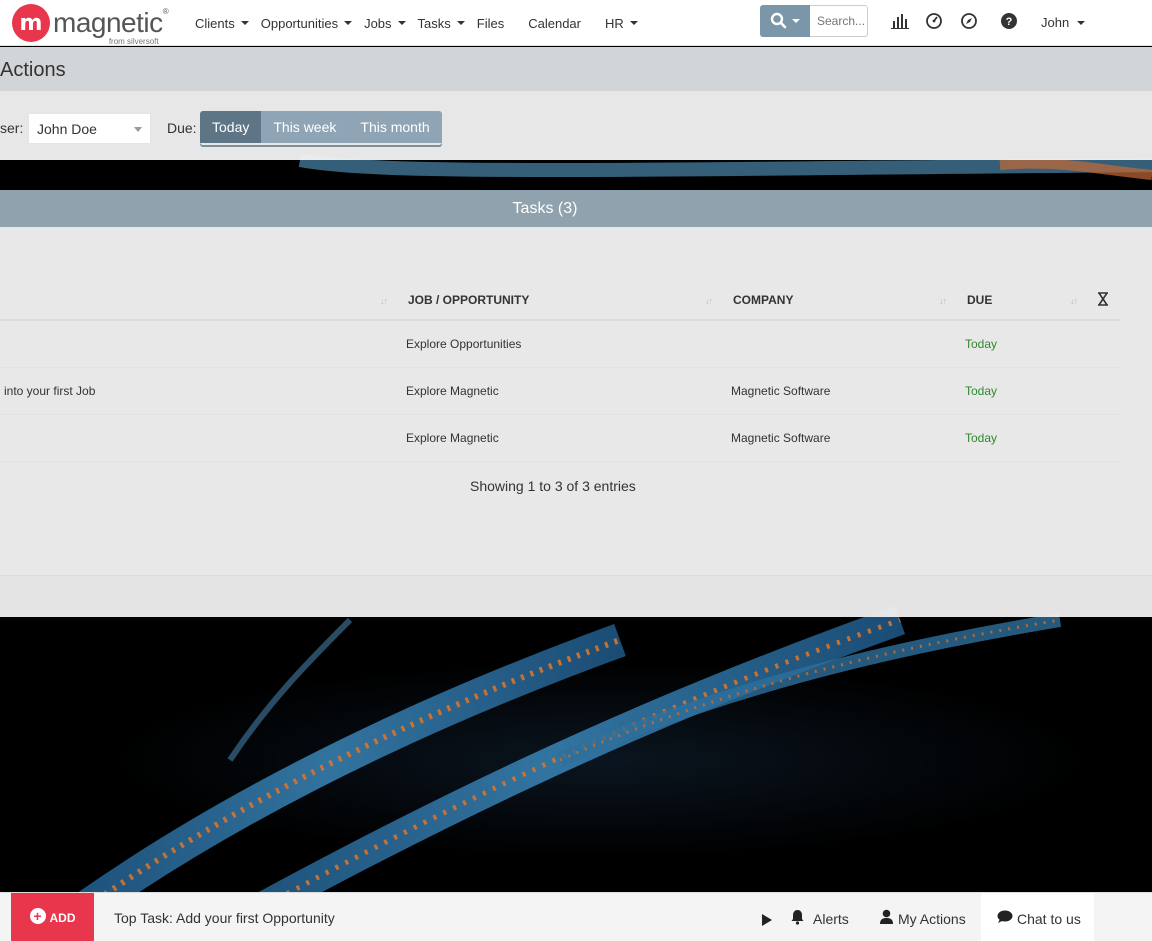 The image size is (1152, 941). What do you see at coordinates (576, 596) in the screenshot?
I see `panel-footer` at bounding box center [576, 596].